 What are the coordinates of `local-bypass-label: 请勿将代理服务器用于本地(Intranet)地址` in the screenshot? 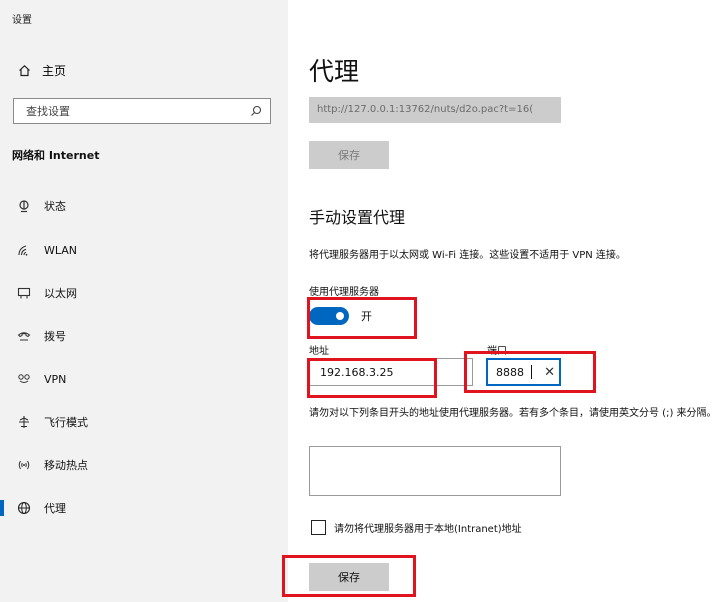 It's located at (428, 529).